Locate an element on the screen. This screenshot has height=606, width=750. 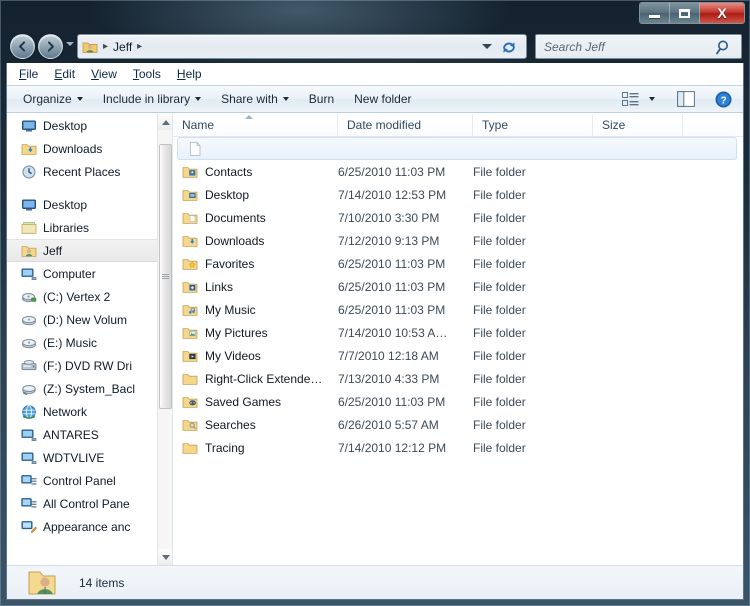
status-bar: 14 items is located at coordinates (375, 582).